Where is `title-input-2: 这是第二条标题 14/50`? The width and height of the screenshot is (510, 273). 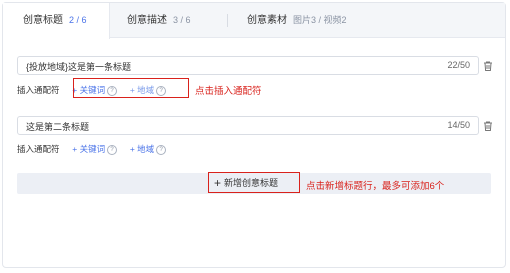
title-input-2: 这是第二条标题 14/50 is located at coordinates (248, 125).